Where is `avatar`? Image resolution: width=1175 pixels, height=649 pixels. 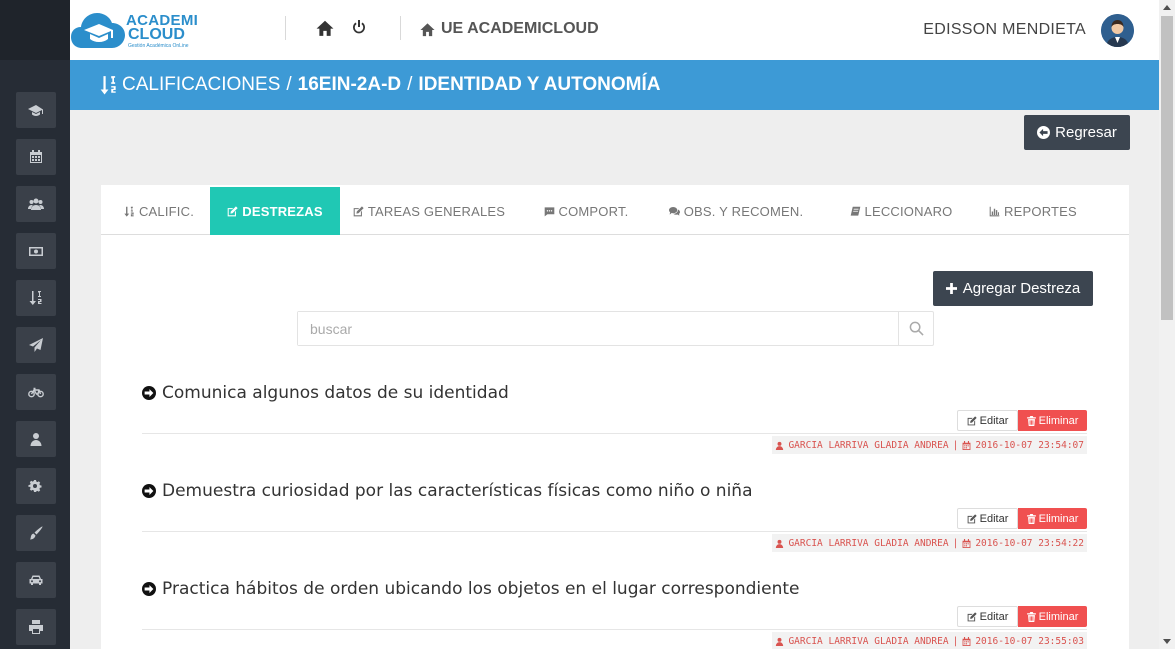 avatar is located at coordinates (1117, 30).